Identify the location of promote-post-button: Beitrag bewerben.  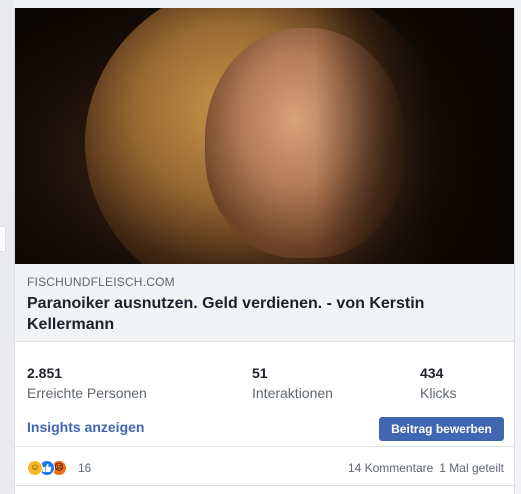
(441, 429).